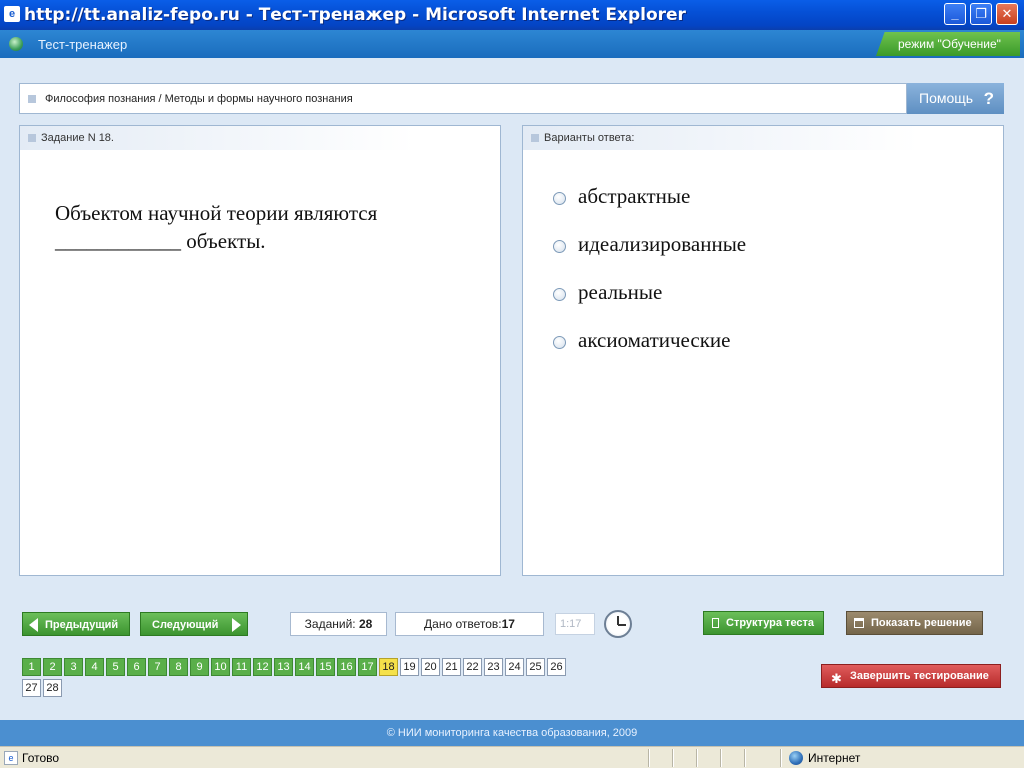 The image size is (1024, 768). I want to click on page-button: 14, so click(304, 667).